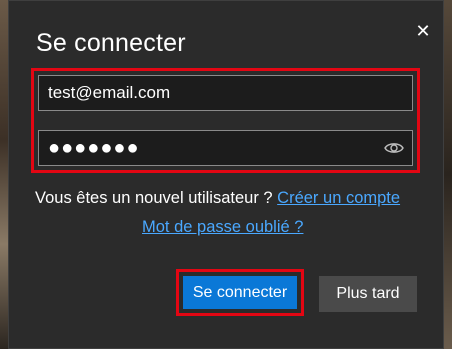 This screenshot has height=349, width=452. I want to click on password-value: ●●●●●●●, so click(94, 148).